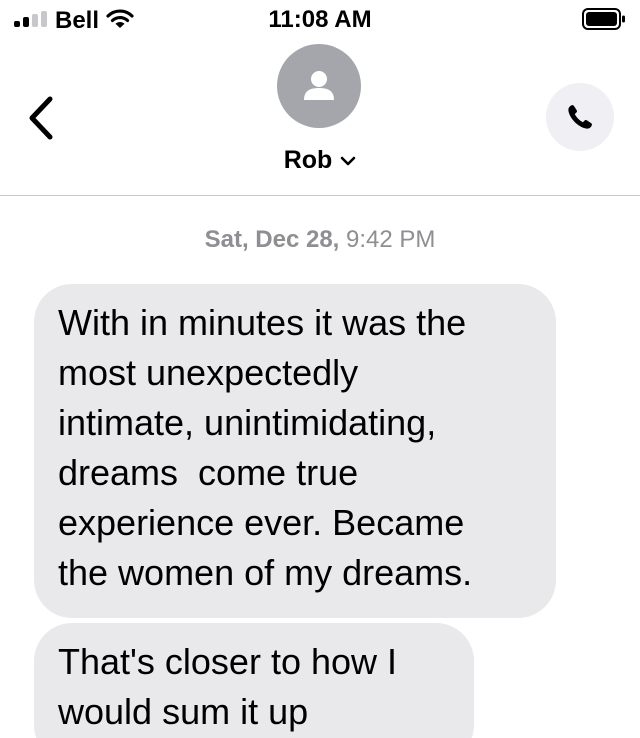 This screenshot has width=640, height=738. I want to click on message-line: would sum it up, so click(183, 711).